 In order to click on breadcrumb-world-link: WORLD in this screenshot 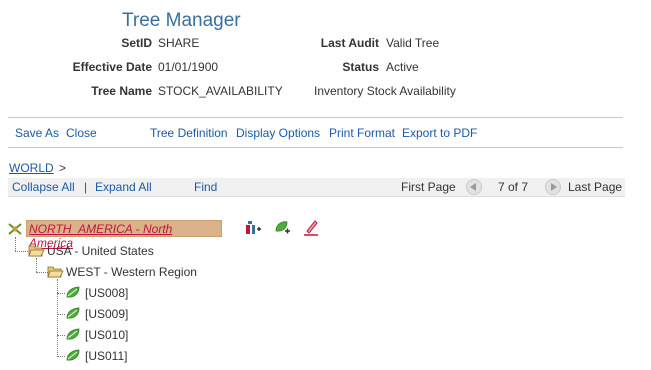, I will do `click(31, 168)`.